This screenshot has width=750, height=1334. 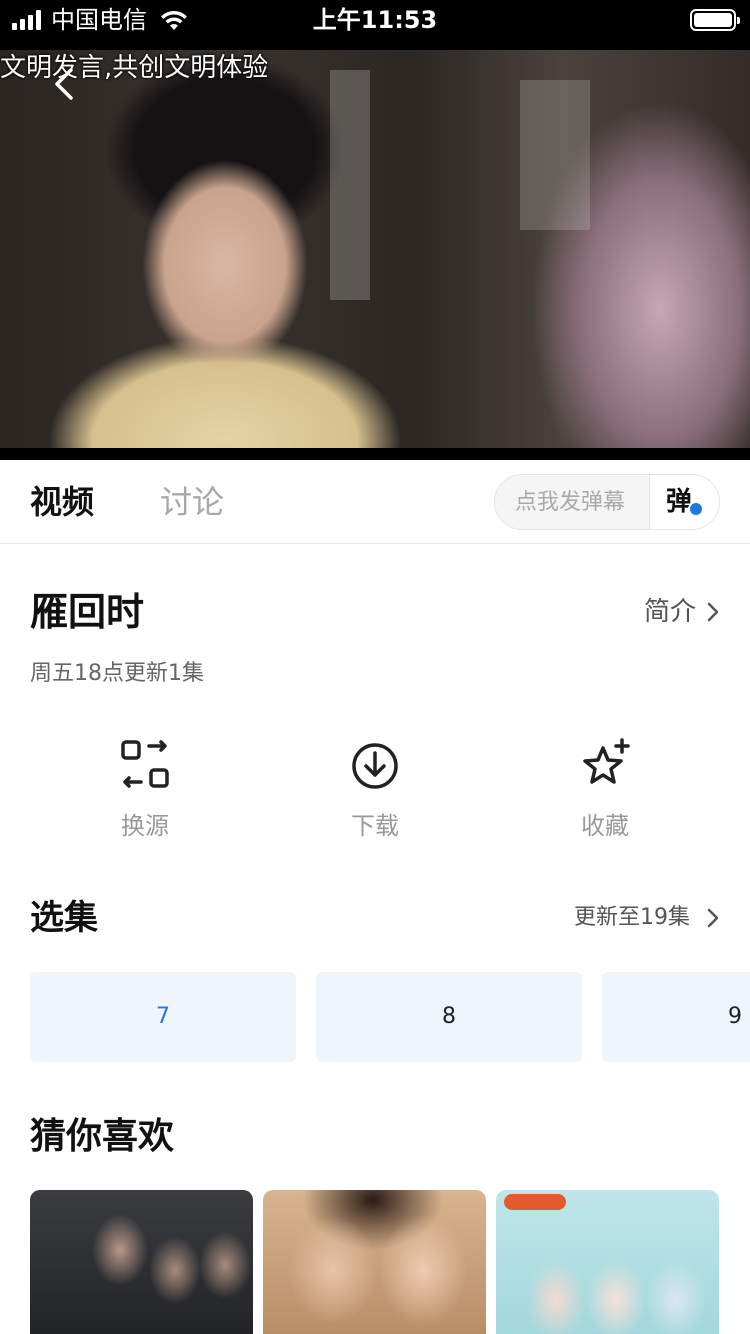 What do you see at coordinates (676, 1017) in the screenshot?
I see `episode-button: 9` at bounding box center [676, 1017].